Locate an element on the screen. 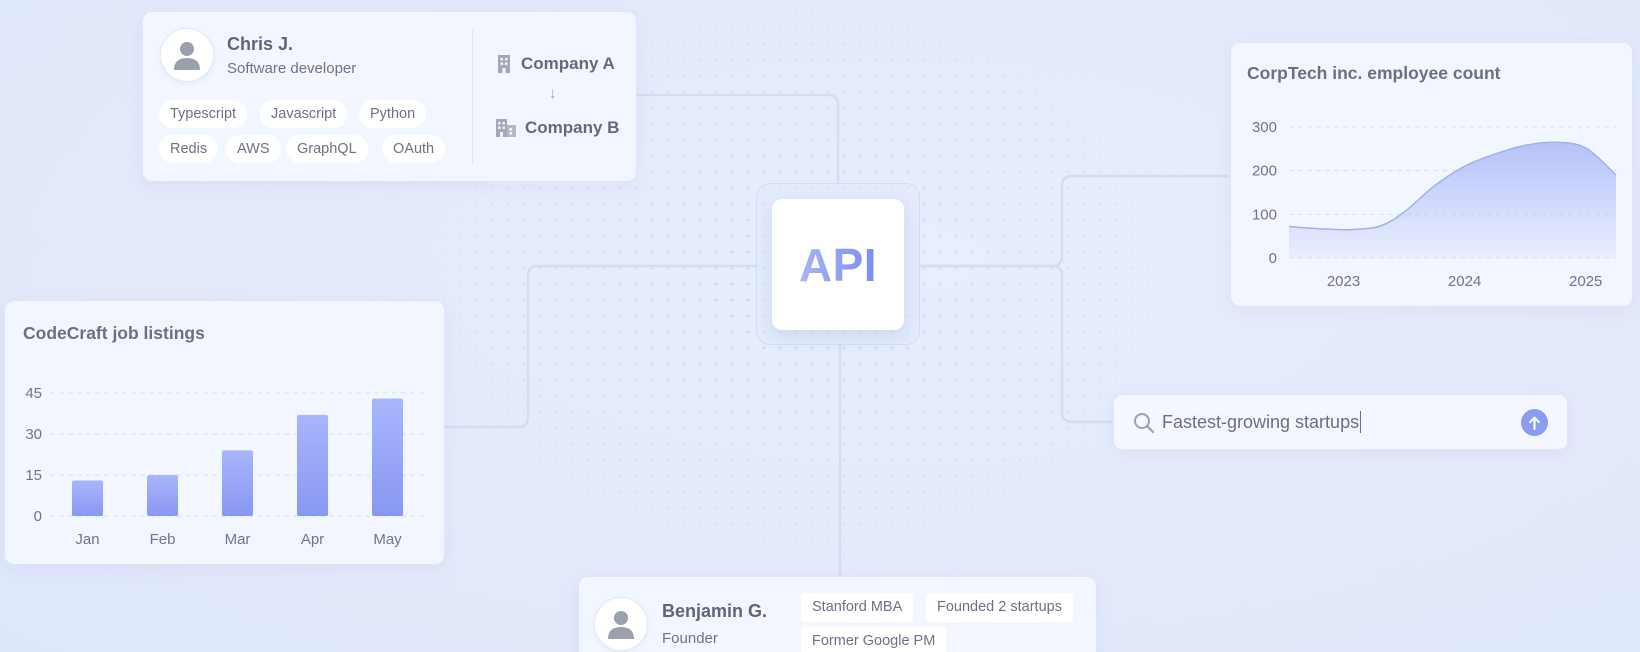 This screenshot has width=1640, height=652. send-button is located at coordinates (1534, 422).